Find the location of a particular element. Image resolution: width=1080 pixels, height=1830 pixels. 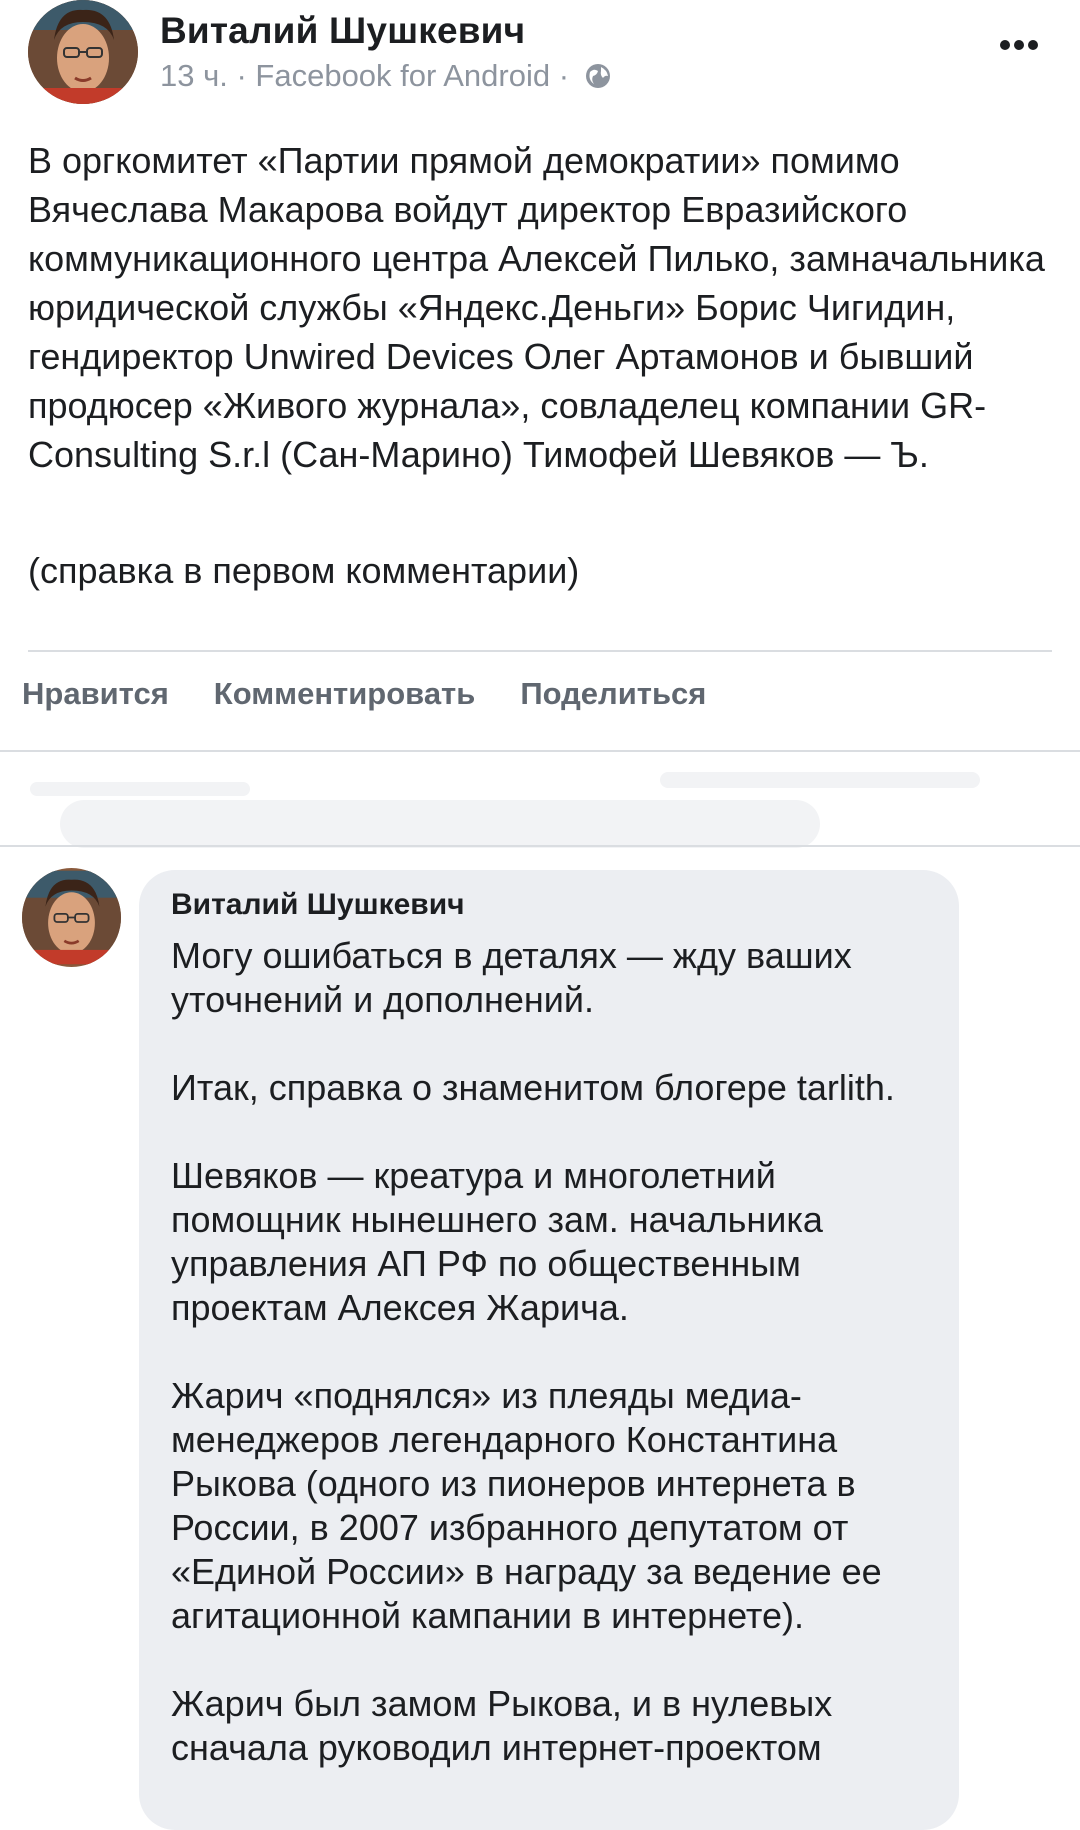

comment-author-name: Виталий Шушкевич is located at coordinates (318, 905).